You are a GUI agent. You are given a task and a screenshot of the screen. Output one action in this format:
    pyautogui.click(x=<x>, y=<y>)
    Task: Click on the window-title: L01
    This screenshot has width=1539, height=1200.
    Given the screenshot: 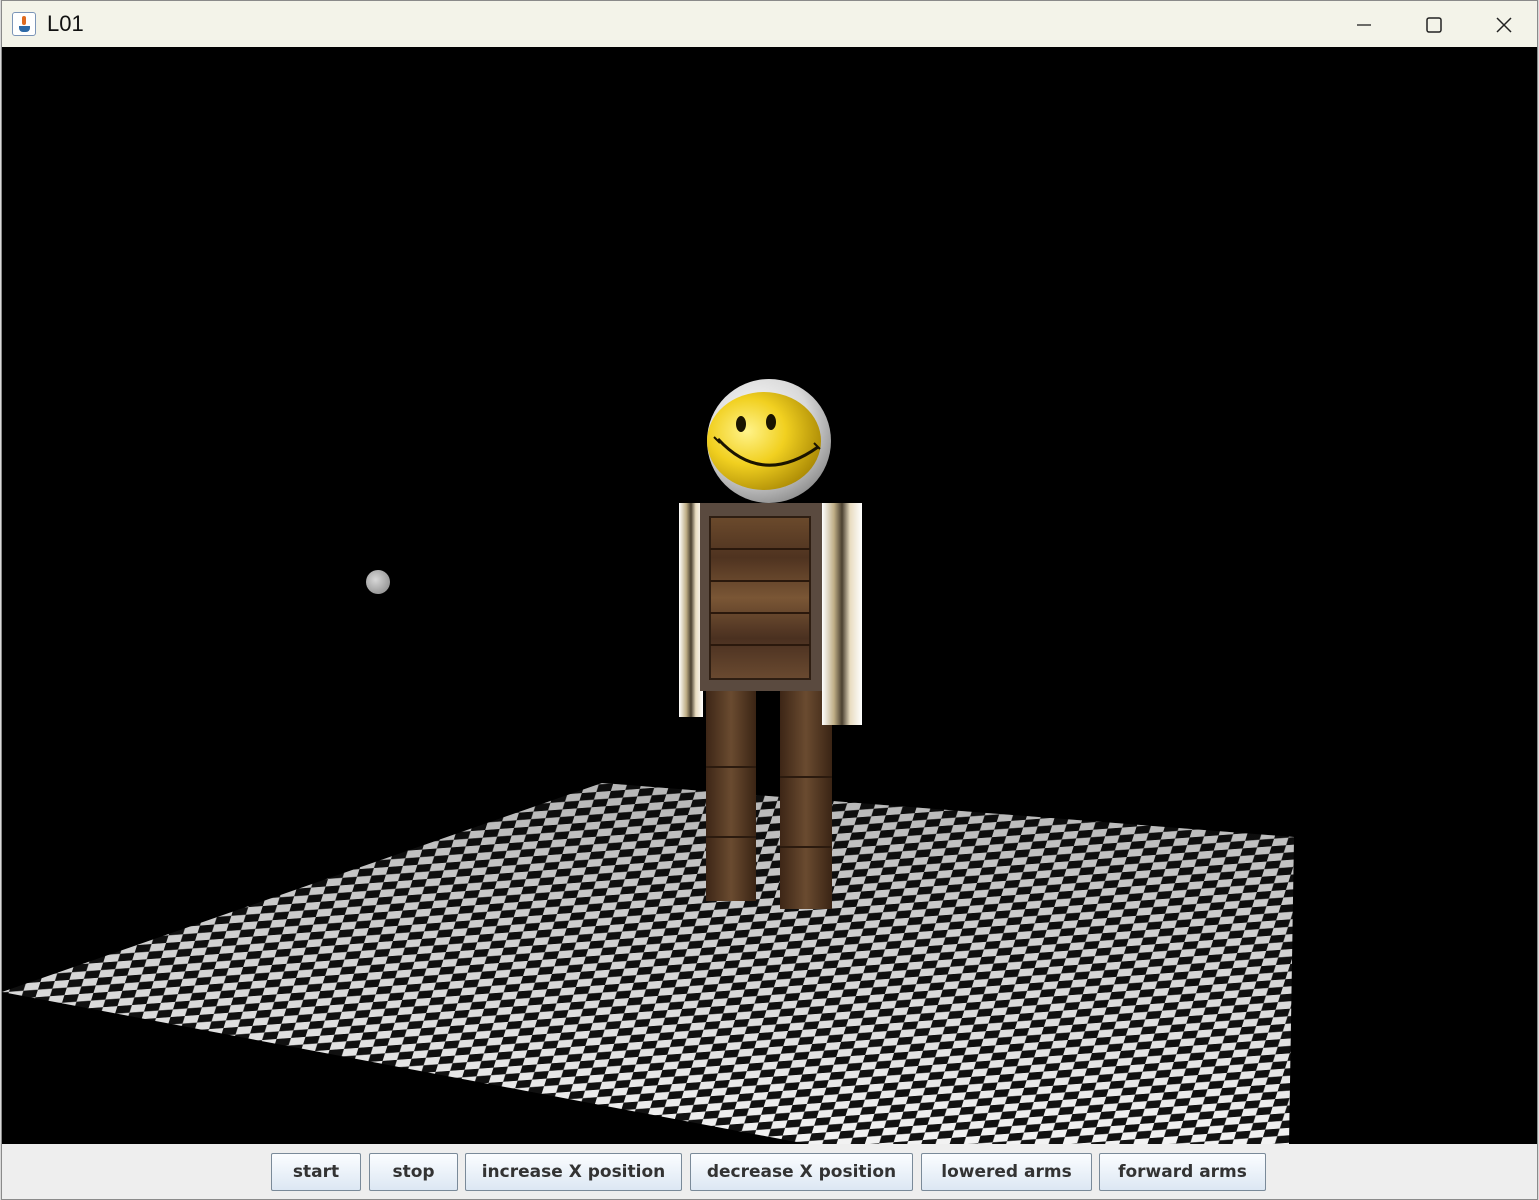 What is the action you would take?
    pyautogui.click(x=65, y=23)
    